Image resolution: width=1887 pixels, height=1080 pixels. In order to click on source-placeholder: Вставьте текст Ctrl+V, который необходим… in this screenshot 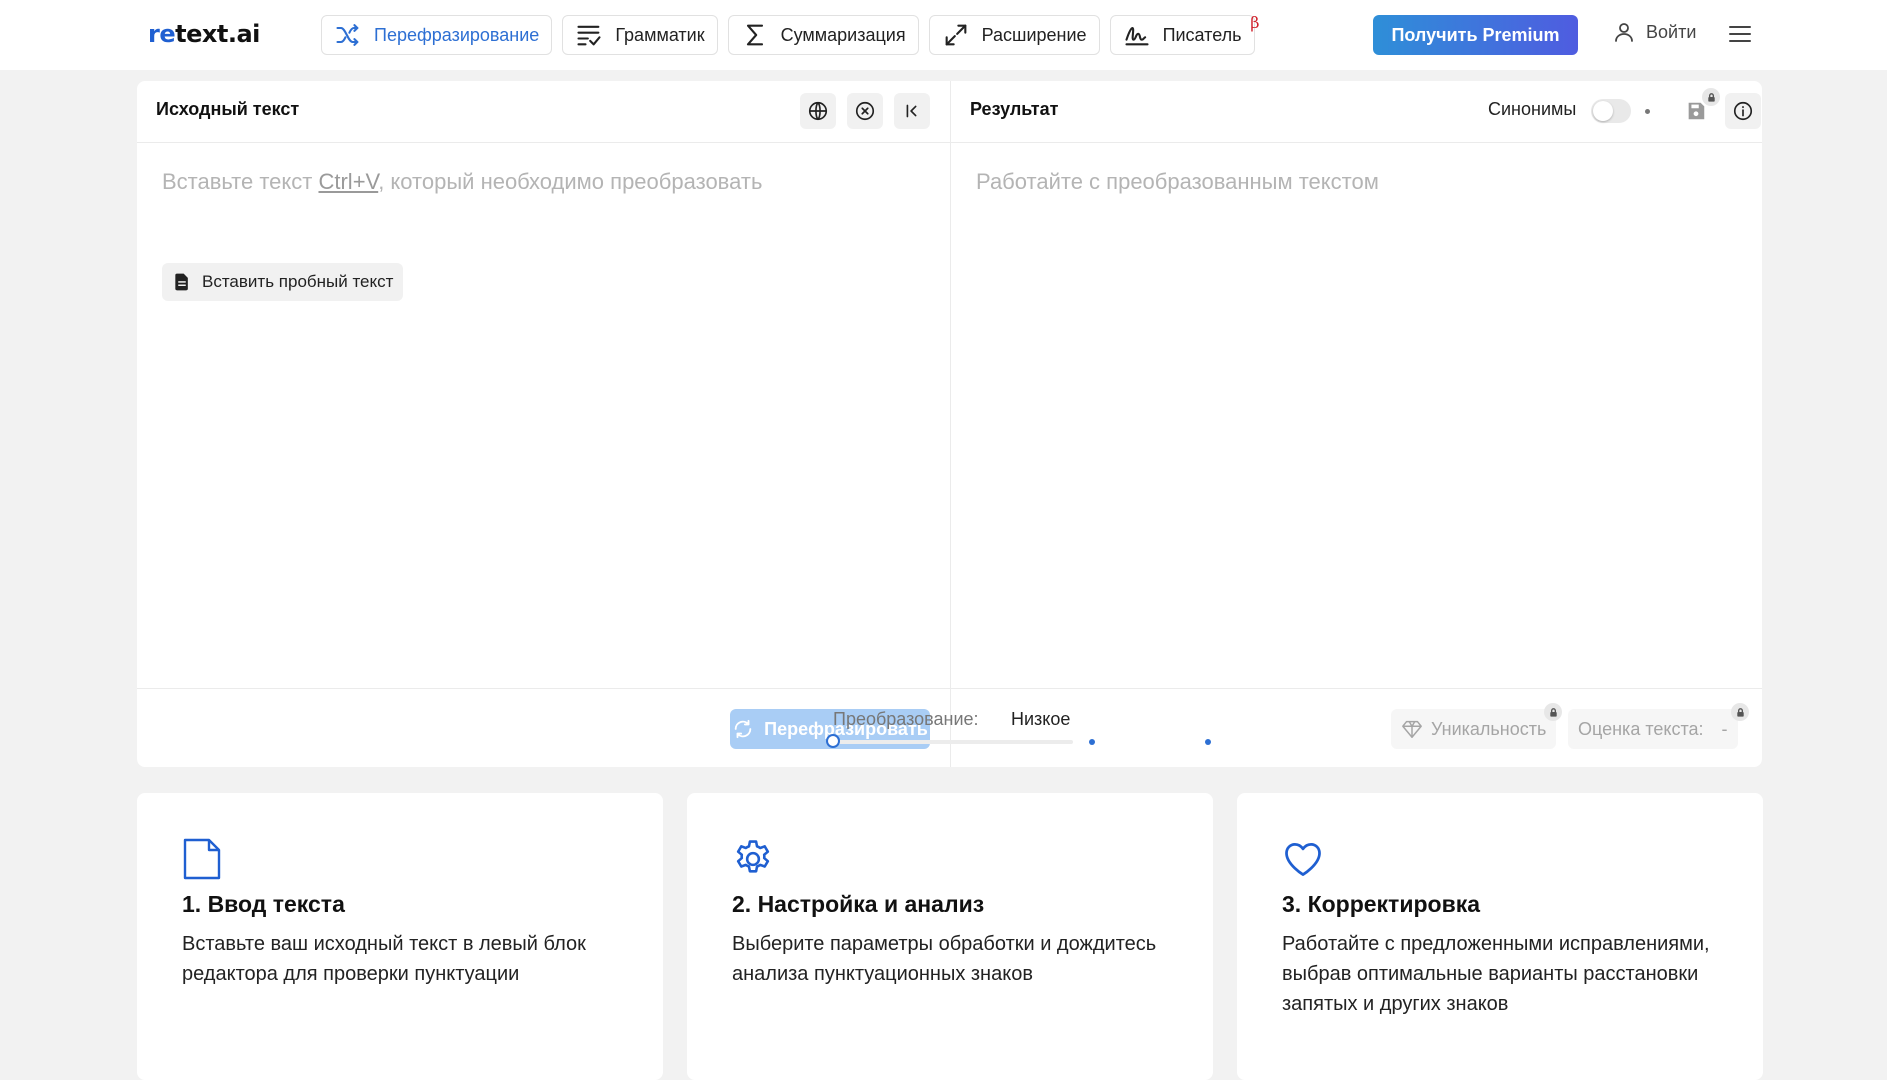, I will do `click(462, 182)`.